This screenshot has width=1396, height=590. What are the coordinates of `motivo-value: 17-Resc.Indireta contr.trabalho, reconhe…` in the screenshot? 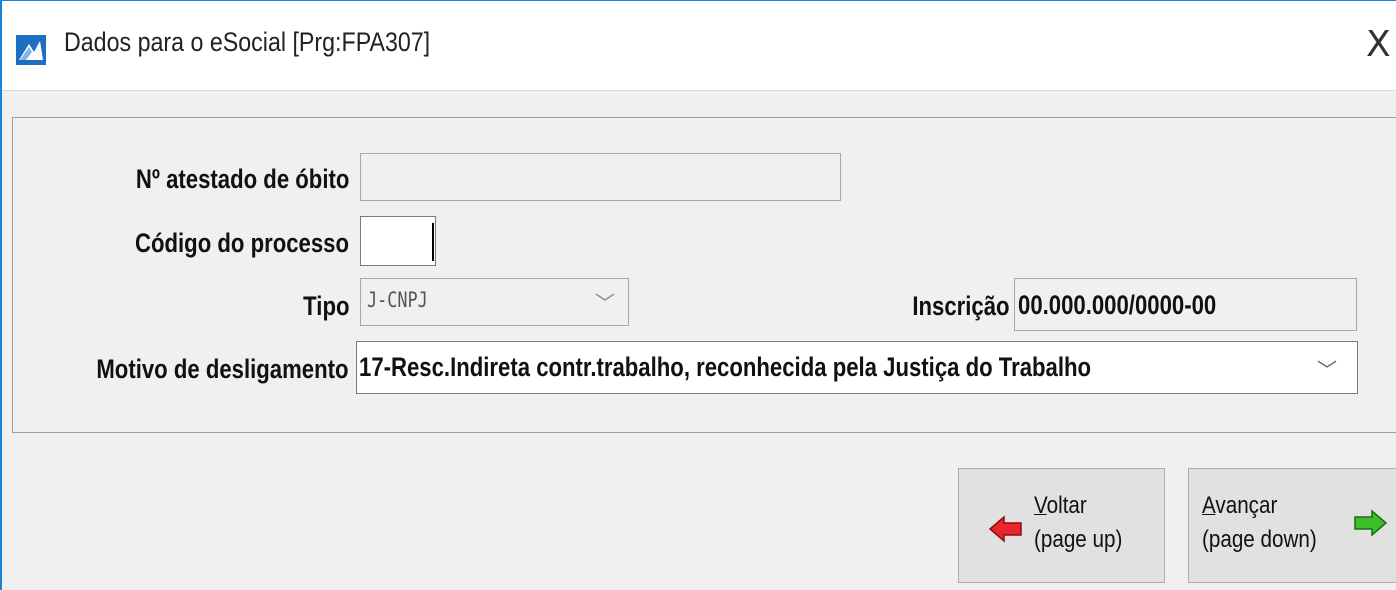 It's located at (725, 367).